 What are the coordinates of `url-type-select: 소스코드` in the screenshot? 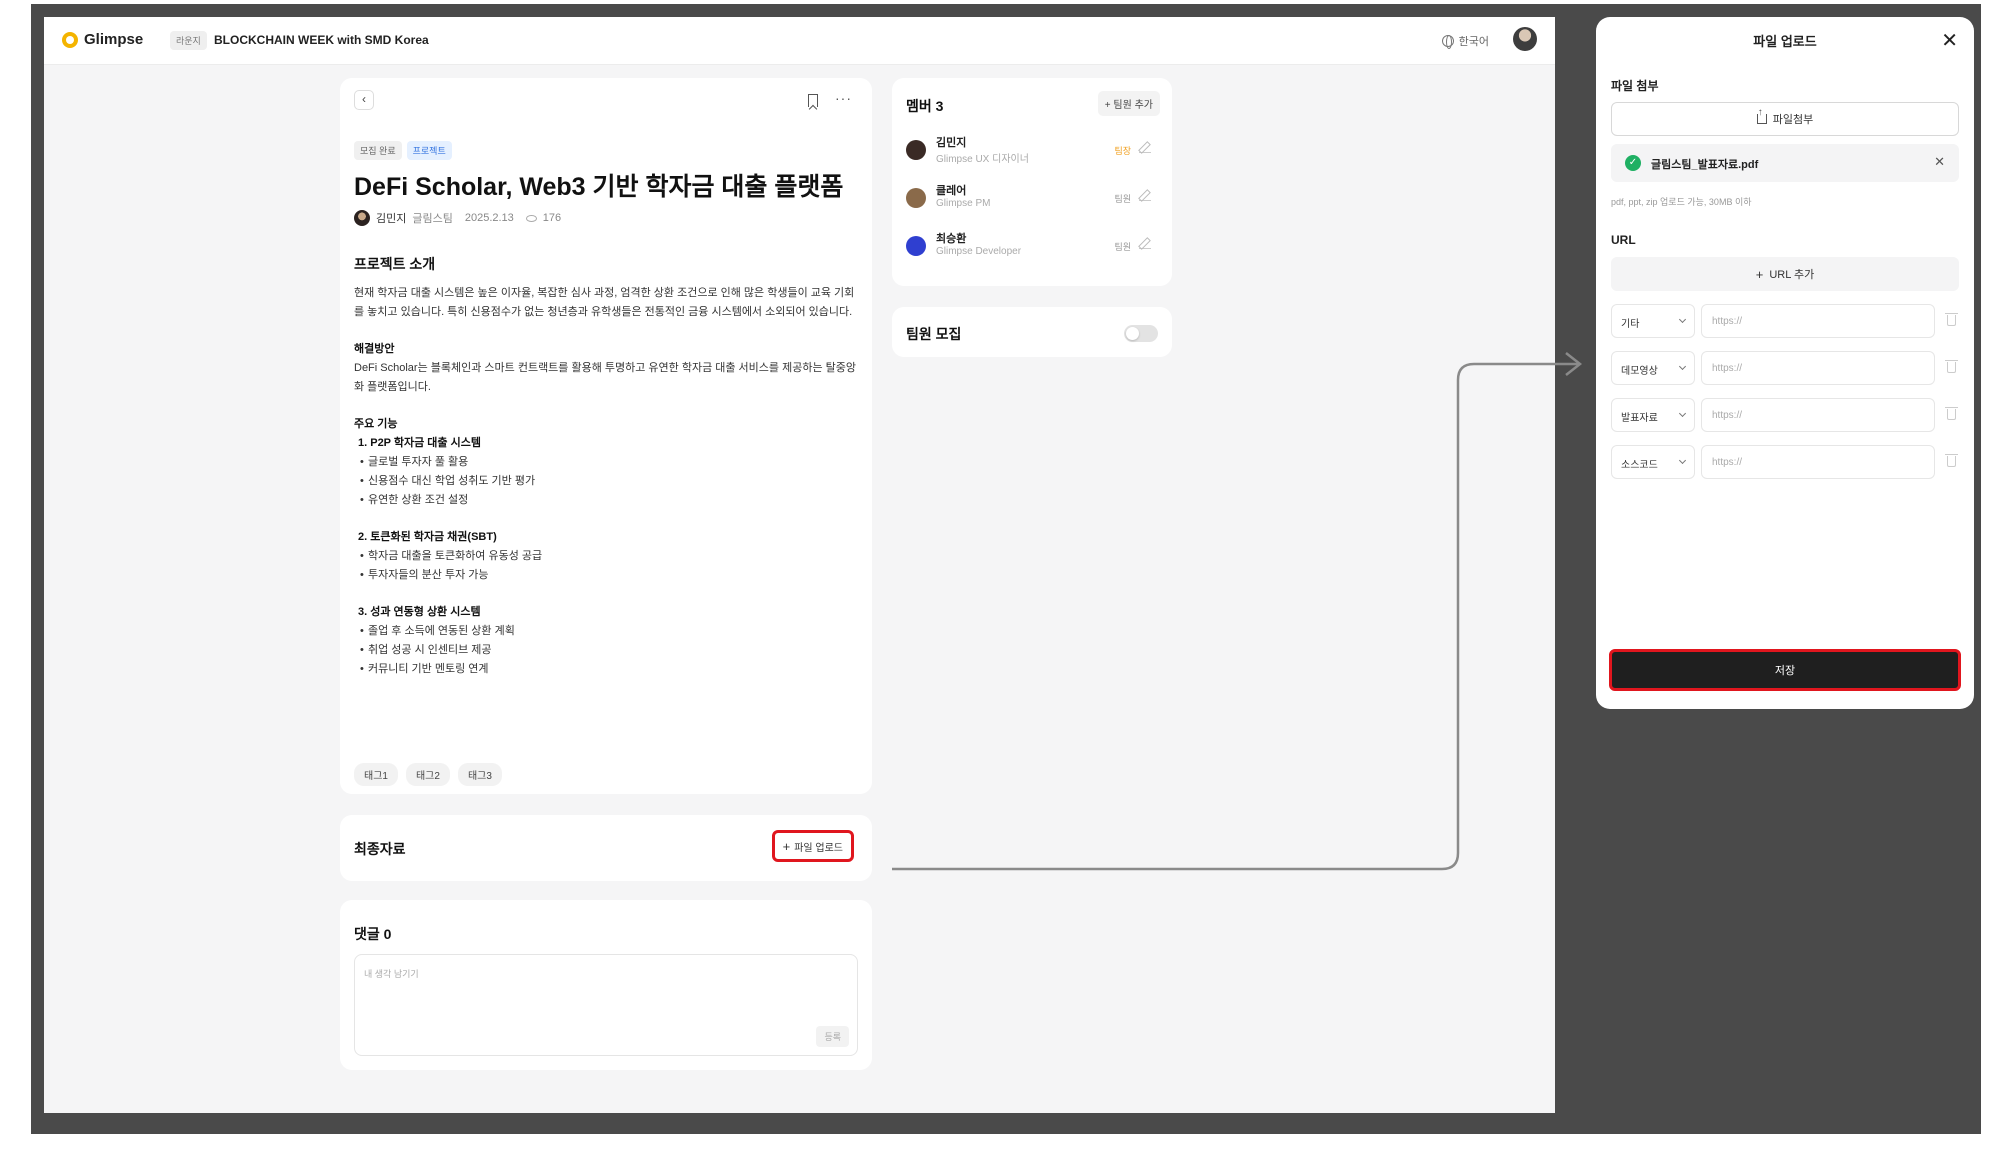 It's located at (1653, 462).